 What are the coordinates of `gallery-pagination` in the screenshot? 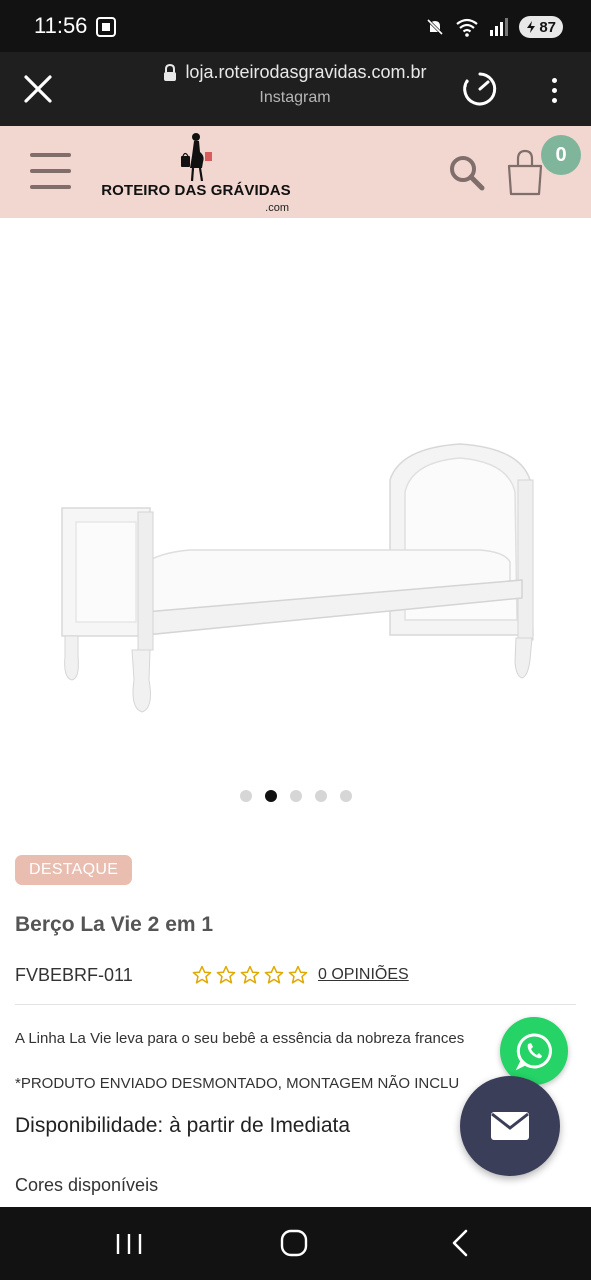 It's located at (296, 796).